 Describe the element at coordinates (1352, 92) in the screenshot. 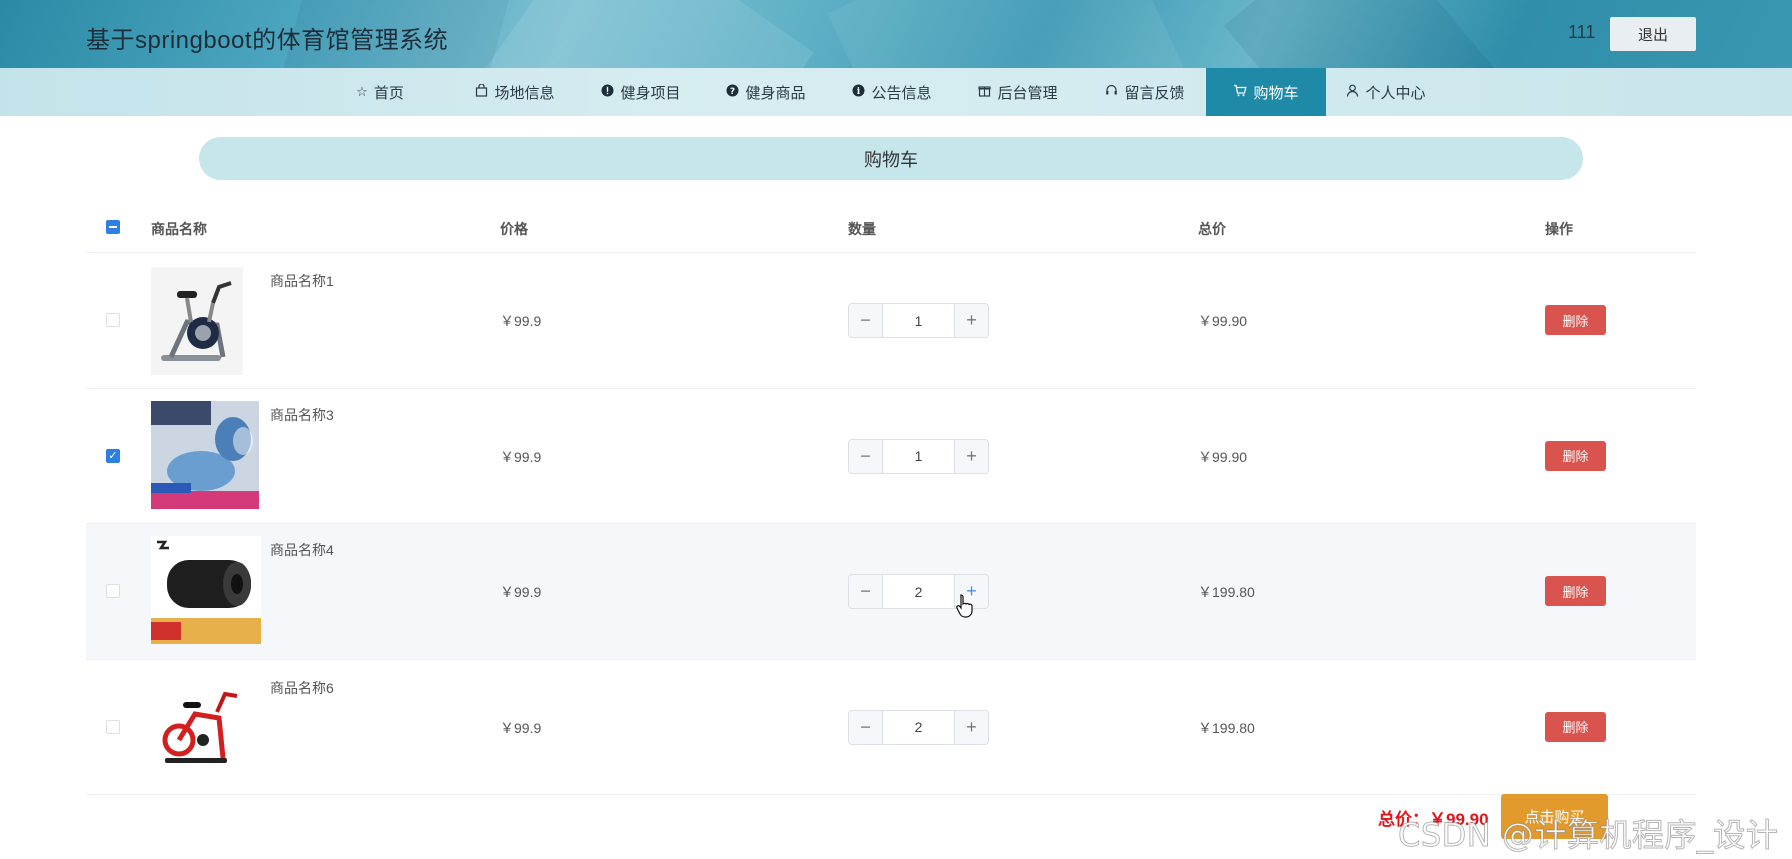

I see `user-icon` at that location.